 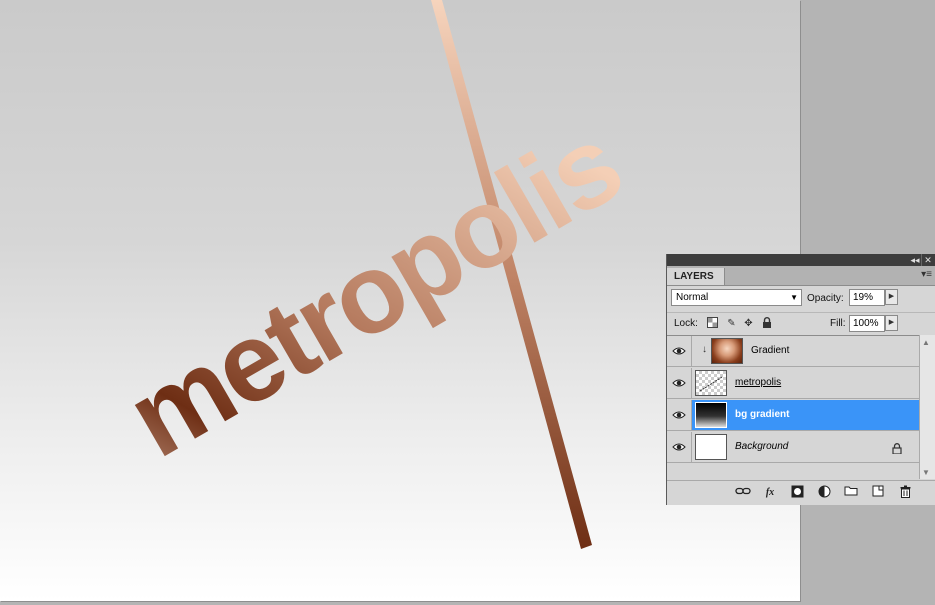 What do you see at coordinates (867, 323) in the screenshot?
I see `fill-input: 100%` at bounding box center [867, 323].